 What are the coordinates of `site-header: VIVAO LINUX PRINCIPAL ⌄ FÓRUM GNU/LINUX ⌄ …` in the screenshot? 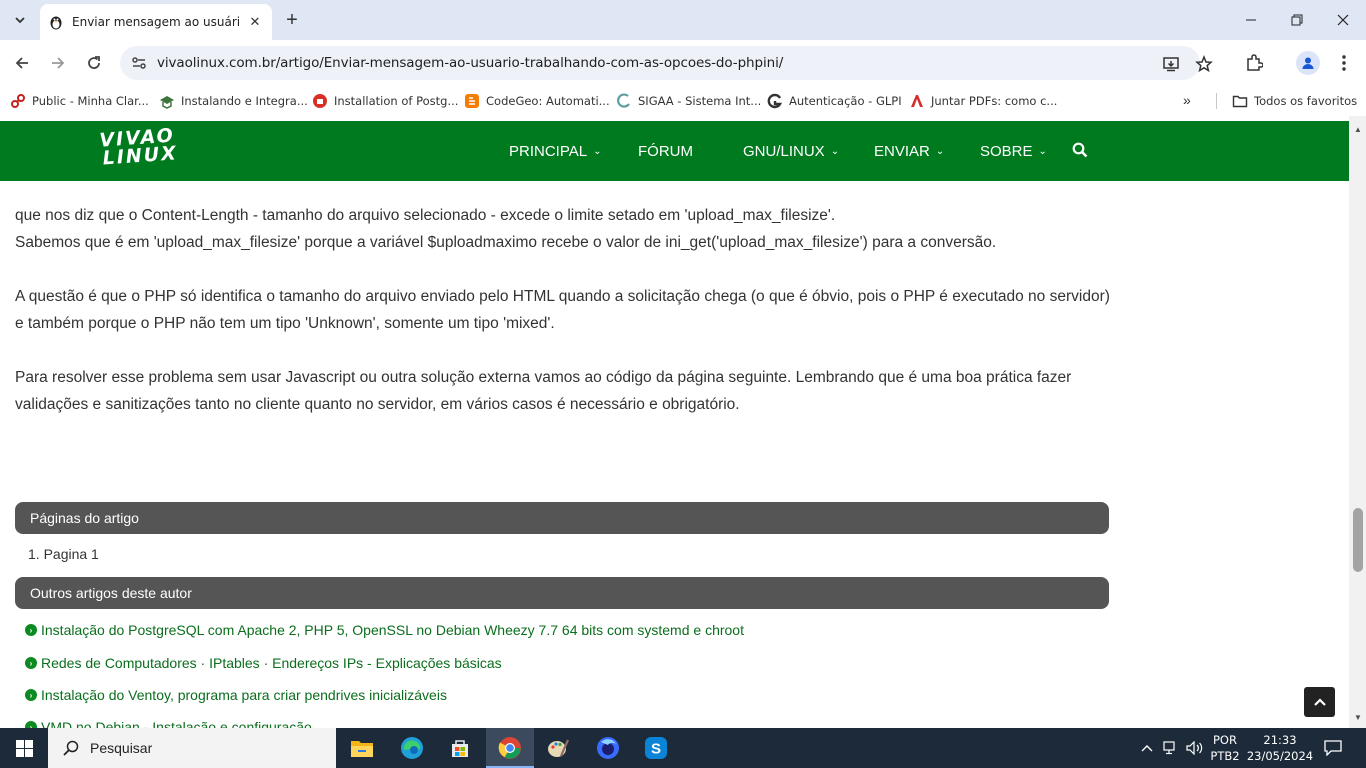 It's located at (674, 151).